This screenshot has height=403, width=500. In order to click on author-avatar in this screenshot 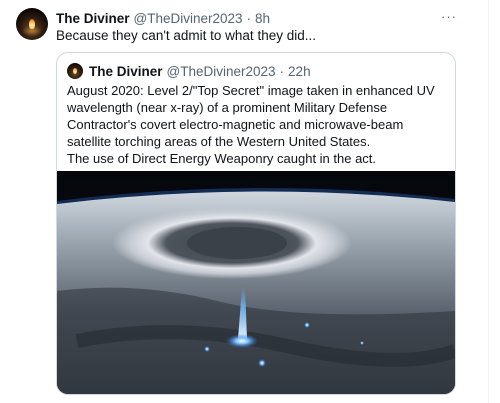, I will do `click(32, 24)`.